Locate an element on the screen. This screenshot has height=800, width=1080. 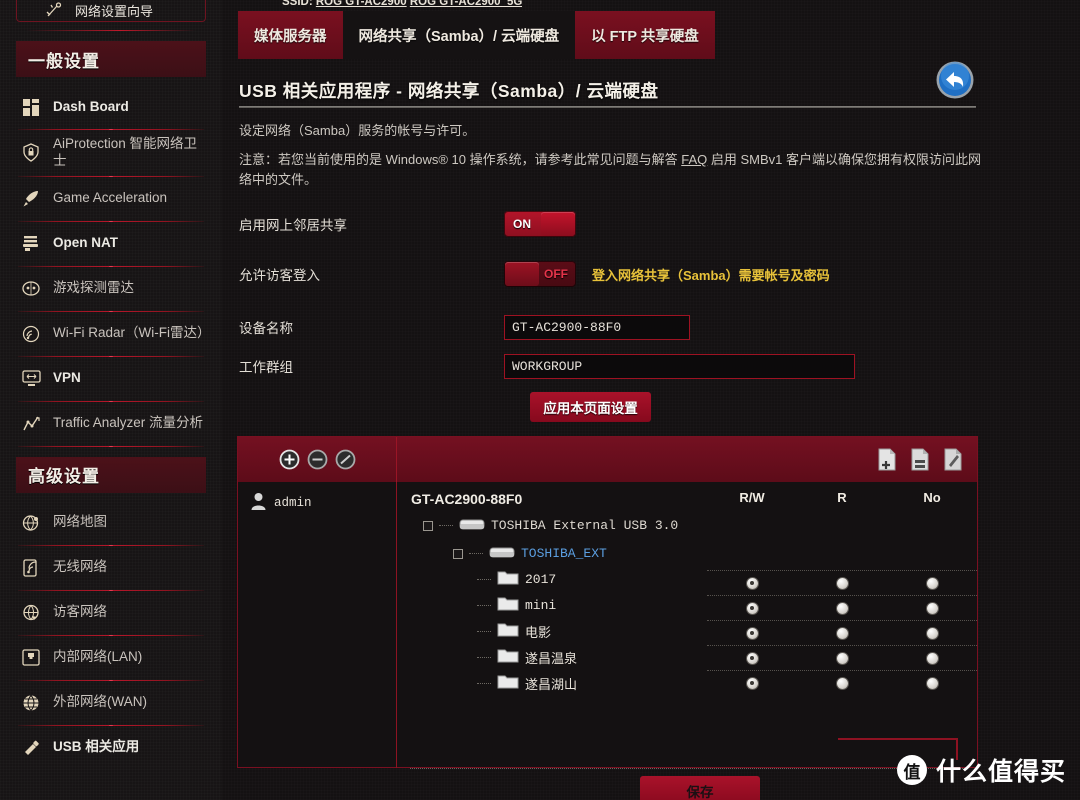
device-name-input is located at coordinates (597, 327).